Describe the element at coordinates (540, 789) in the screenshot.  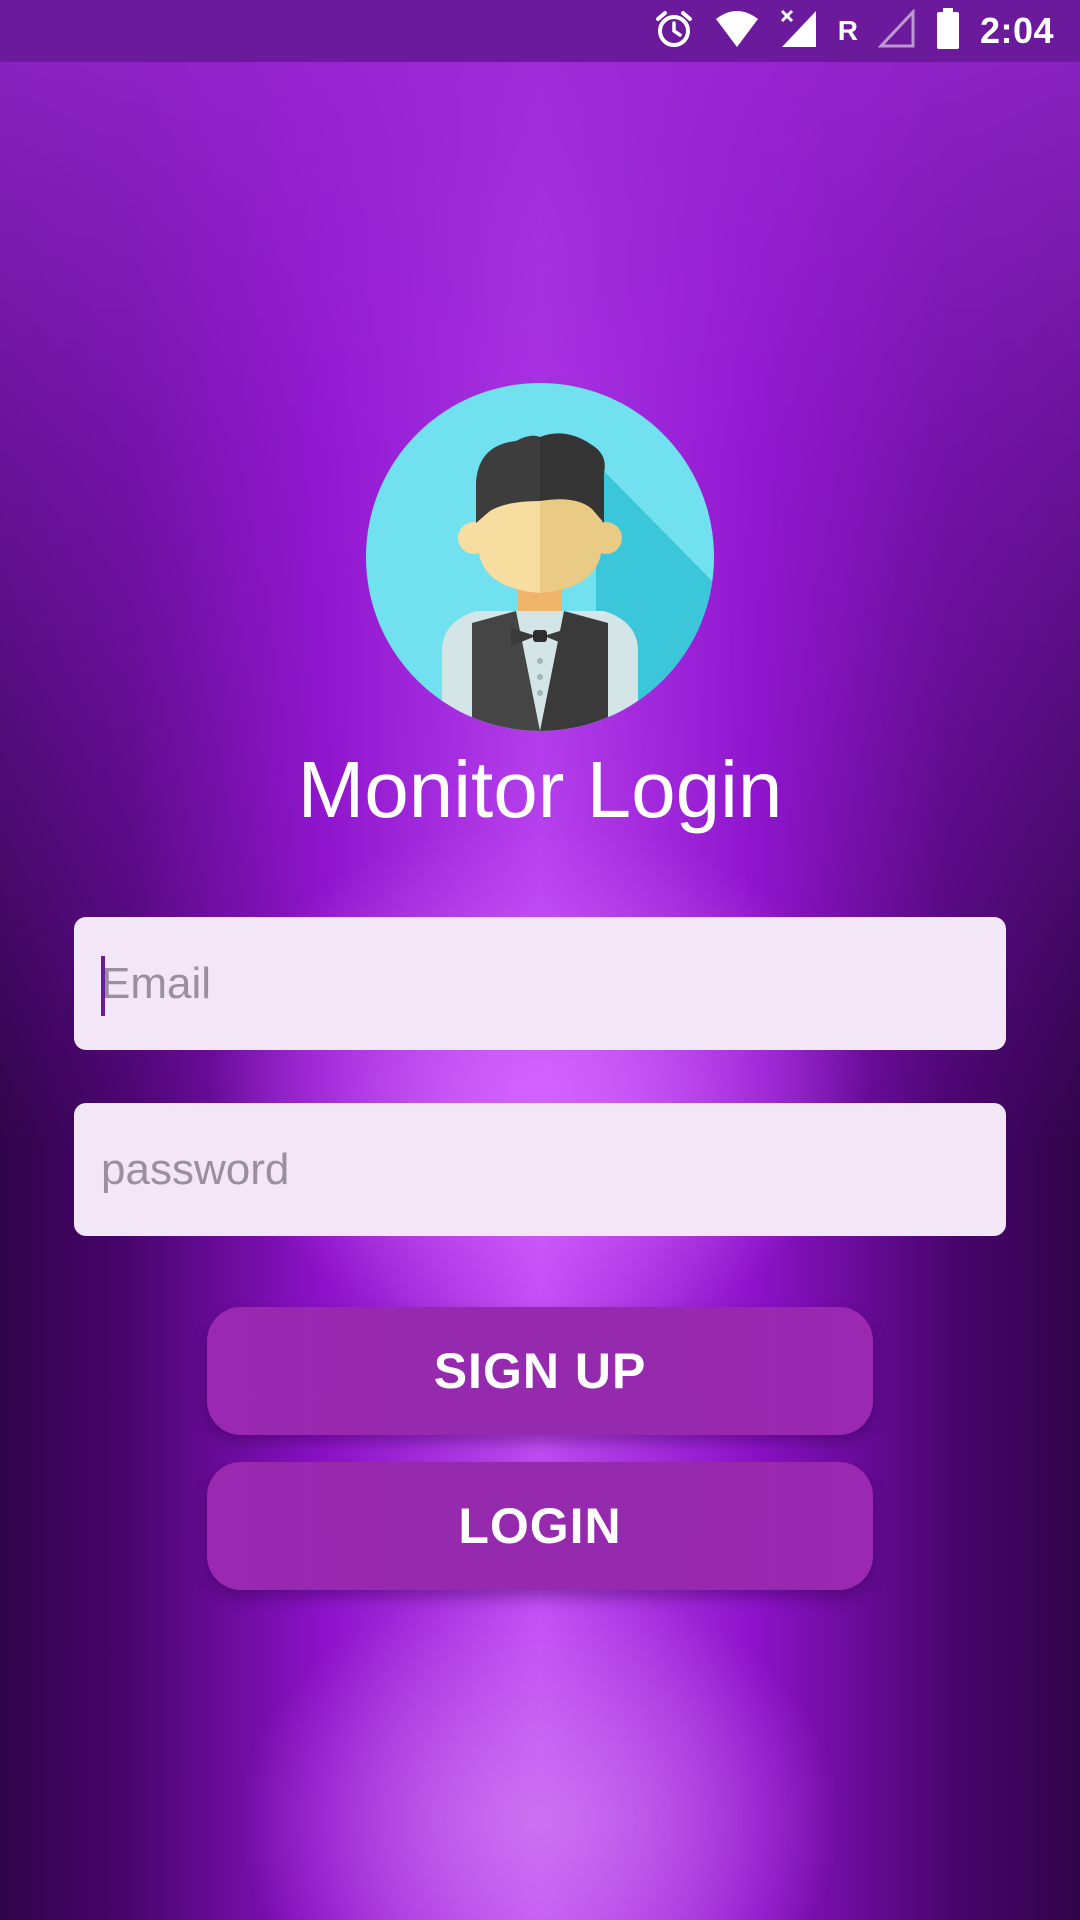
I see `page-title: Monitor Login` at that location.